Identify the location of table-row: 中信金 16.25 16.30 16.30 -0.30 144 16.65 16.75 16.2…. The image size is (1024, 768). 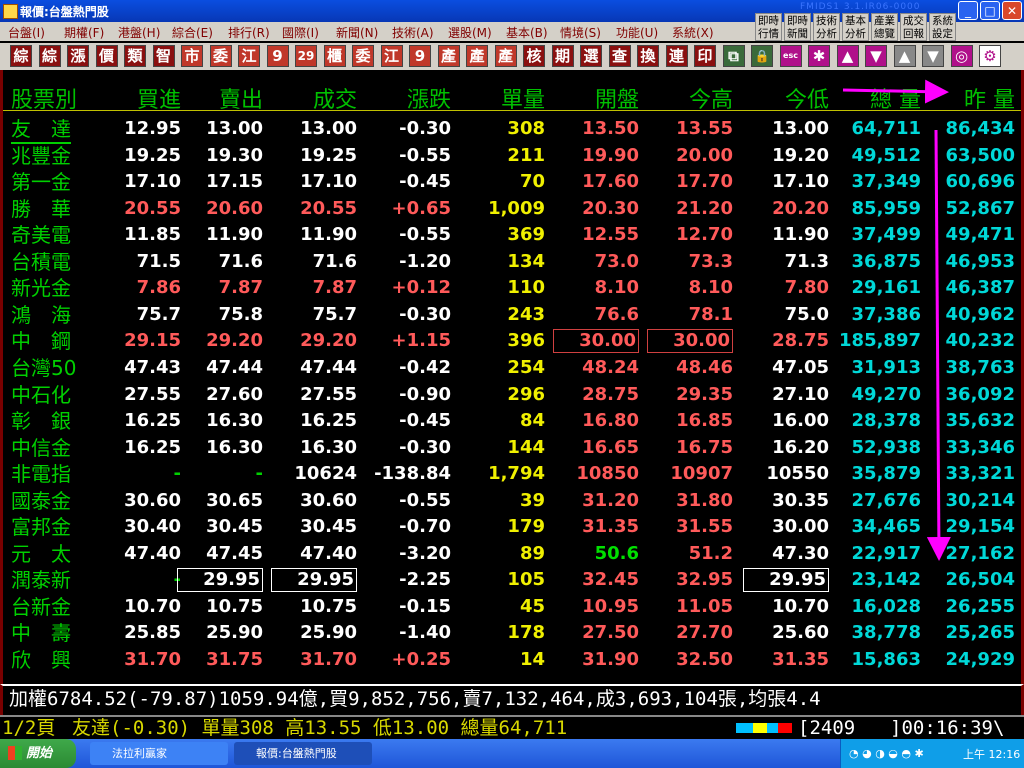
(512, 448).